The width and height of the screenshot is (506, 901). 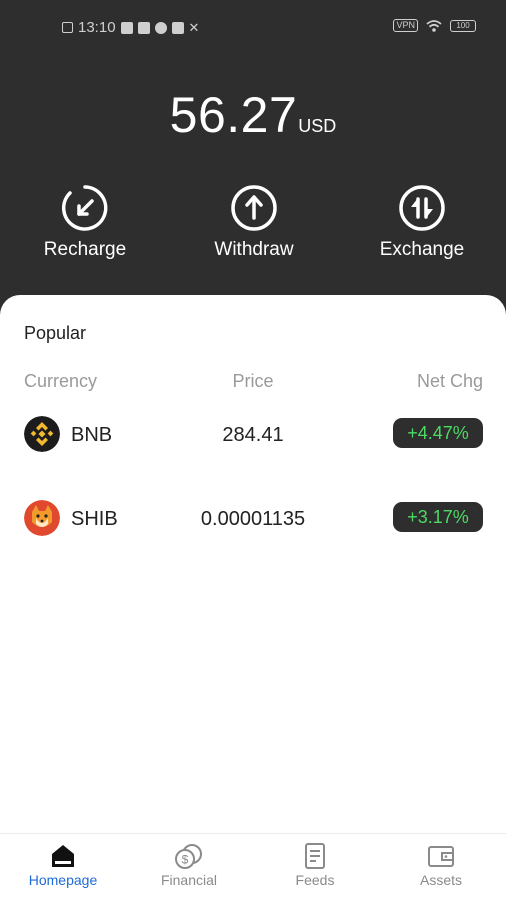 I want to click on coin-row-shib: SHIB 0.00001135 +3.17%, so click(x=253, y=518).